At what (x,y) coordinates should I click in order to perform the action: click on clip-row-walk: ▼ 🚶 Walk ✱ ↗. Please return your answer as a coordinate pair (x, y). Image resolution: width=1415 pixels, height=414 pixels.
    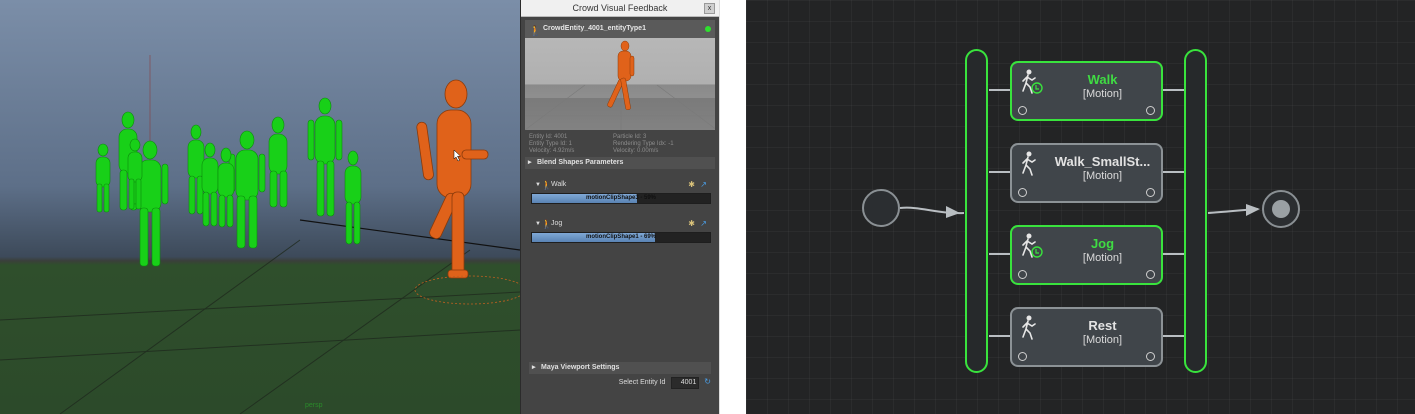
    Looking at the image, I should click on (620, 185).